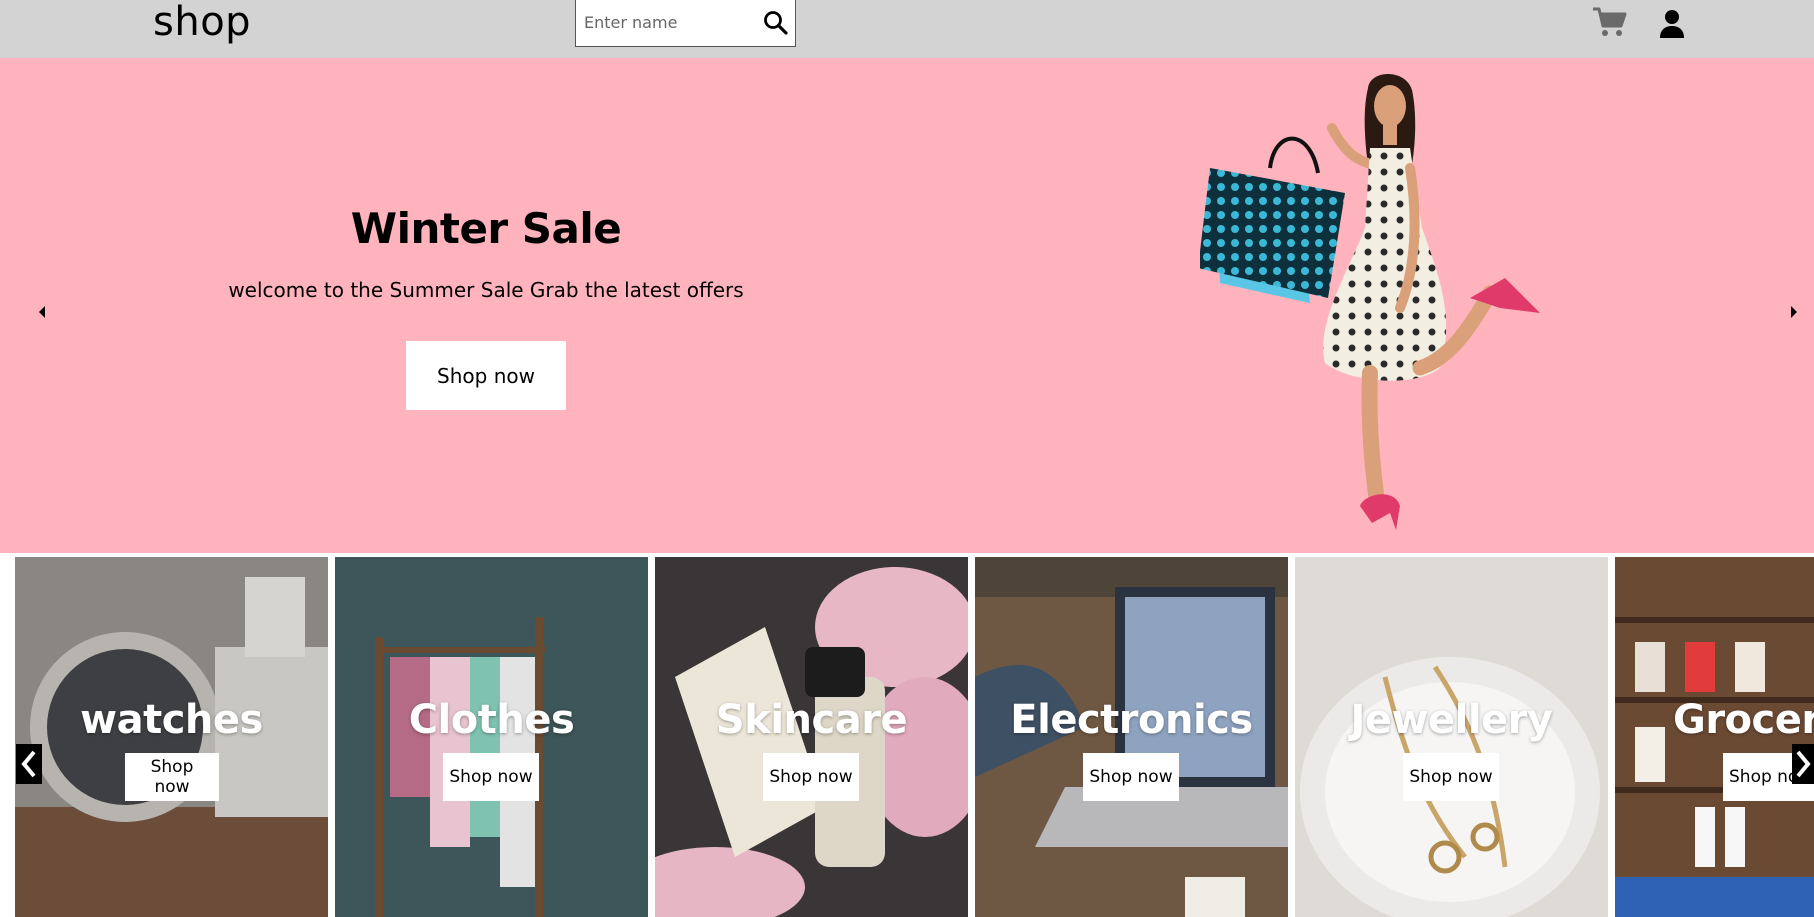 The height and width of the screenshot is (917, 1814). I want to click on search-button, so click(776, 23).